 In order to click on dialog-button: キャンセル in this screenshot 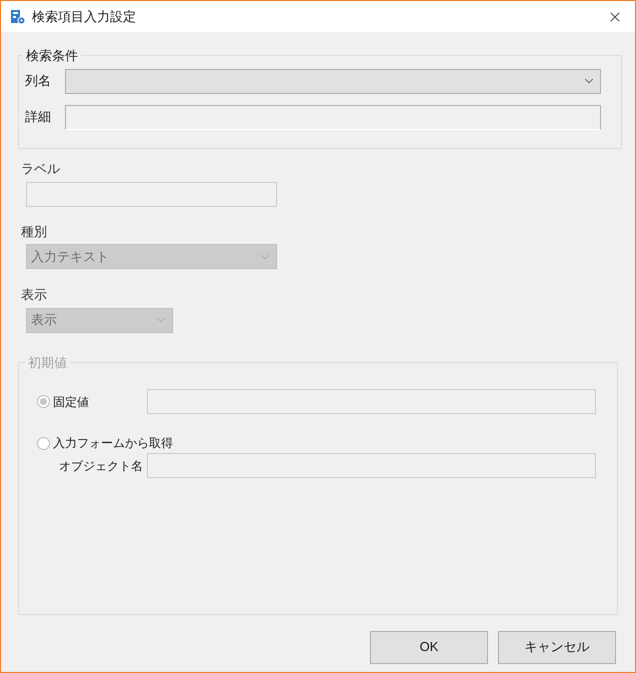, I will do `click(557, 647)`.